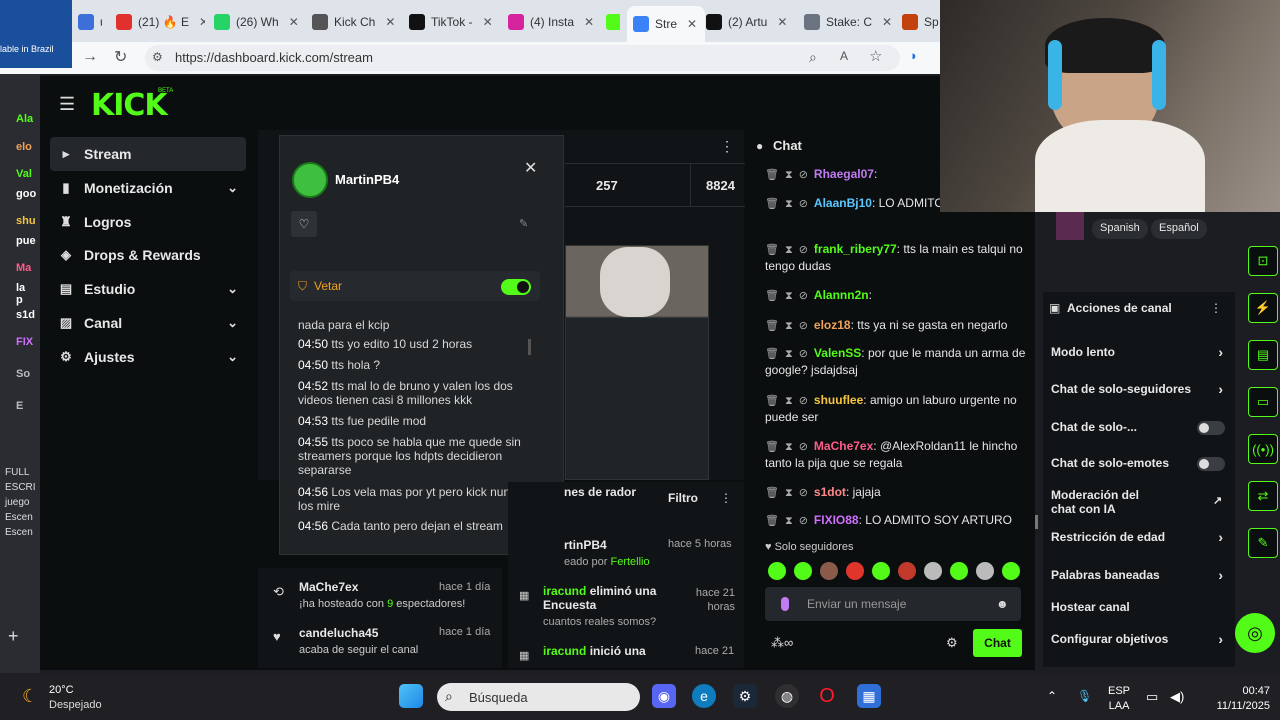 This screenshot has width=1280, height=720. What do you see at coordinates (1141, 352) in the screenshot?
I see `channel-action: Modo lento ›` at bounding box center [1141, 352].